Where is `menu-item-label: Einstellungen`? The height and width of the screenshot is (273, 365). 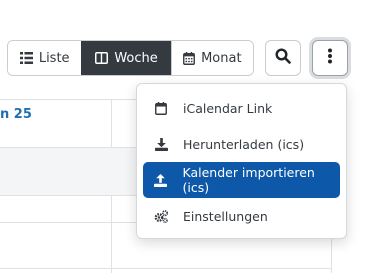 menu-item-label: Einstellungen is located at coordinates (225, 216).